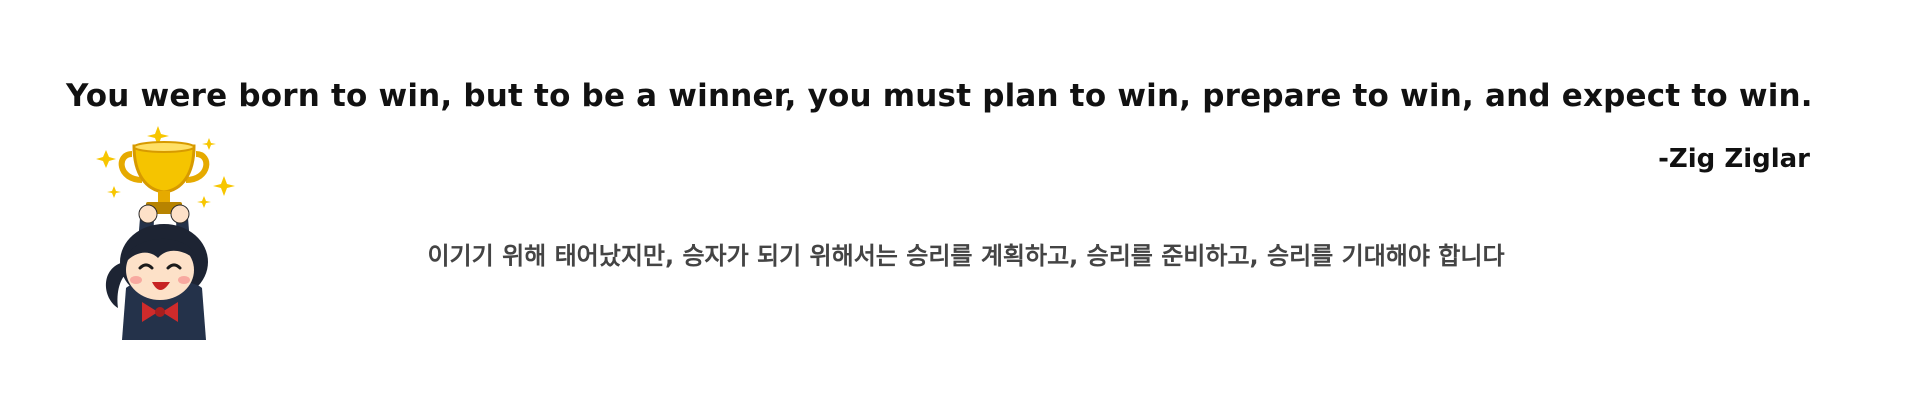 The width and height of the screenshot is (1920, 400). I want to click on girl-holding-trophy-illustration, so click(171, 231).